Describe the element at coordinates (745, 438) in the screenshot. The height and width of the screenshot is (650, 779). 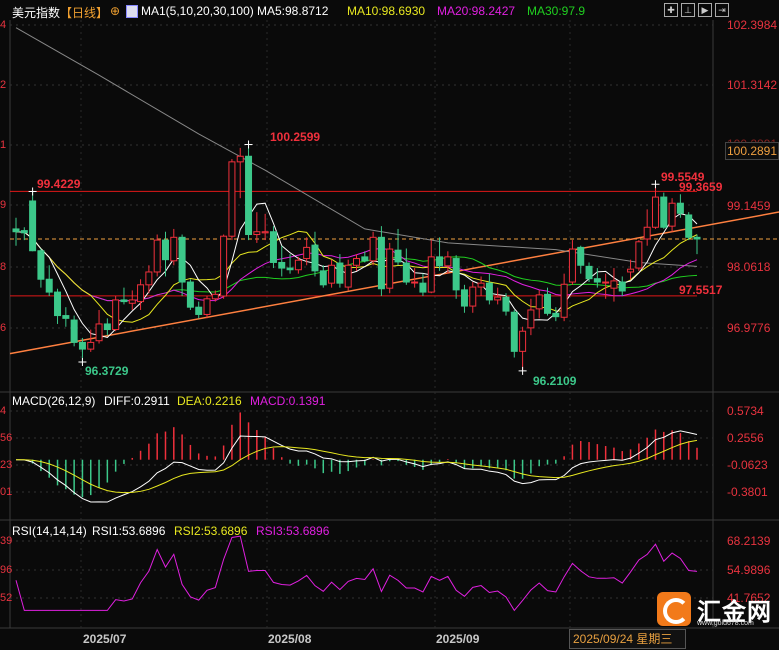
I see `macd-axis-label: 0.2556` at that location.